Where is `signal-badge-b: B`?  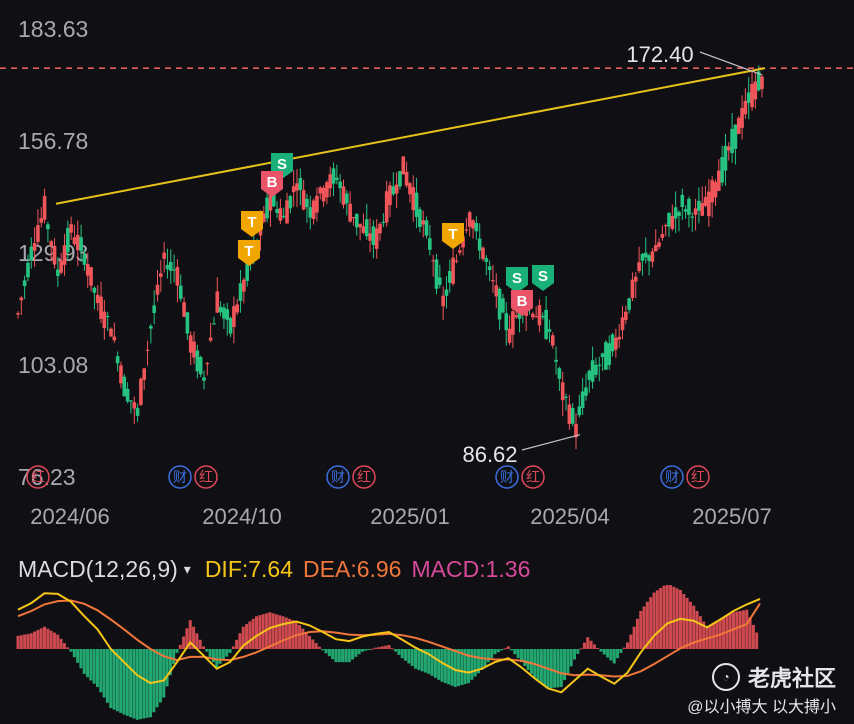
signal-badge-b: B is located at coordinates (272, 184).